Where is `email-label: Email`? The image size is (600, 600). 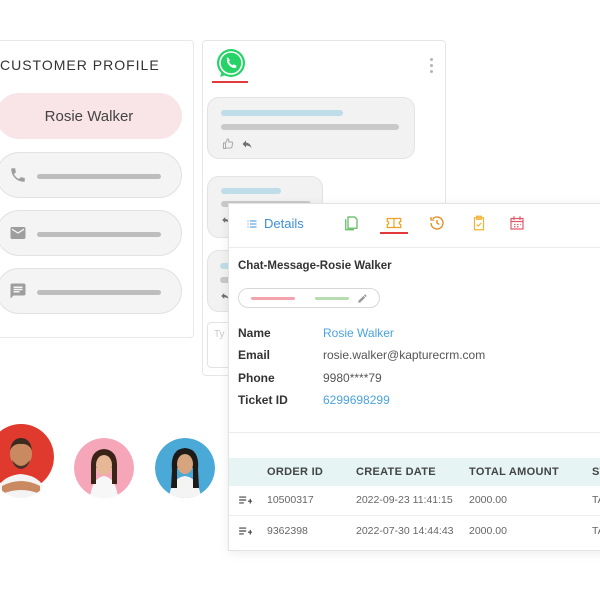 email-label: Email is located at coordinates (254, 355).